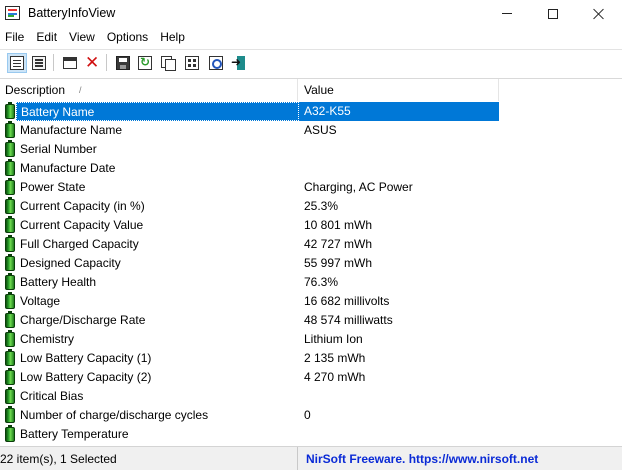 The image size is (622, 470). I want to click on row-description: Low Battery Capacity (1), so click(86, 358).